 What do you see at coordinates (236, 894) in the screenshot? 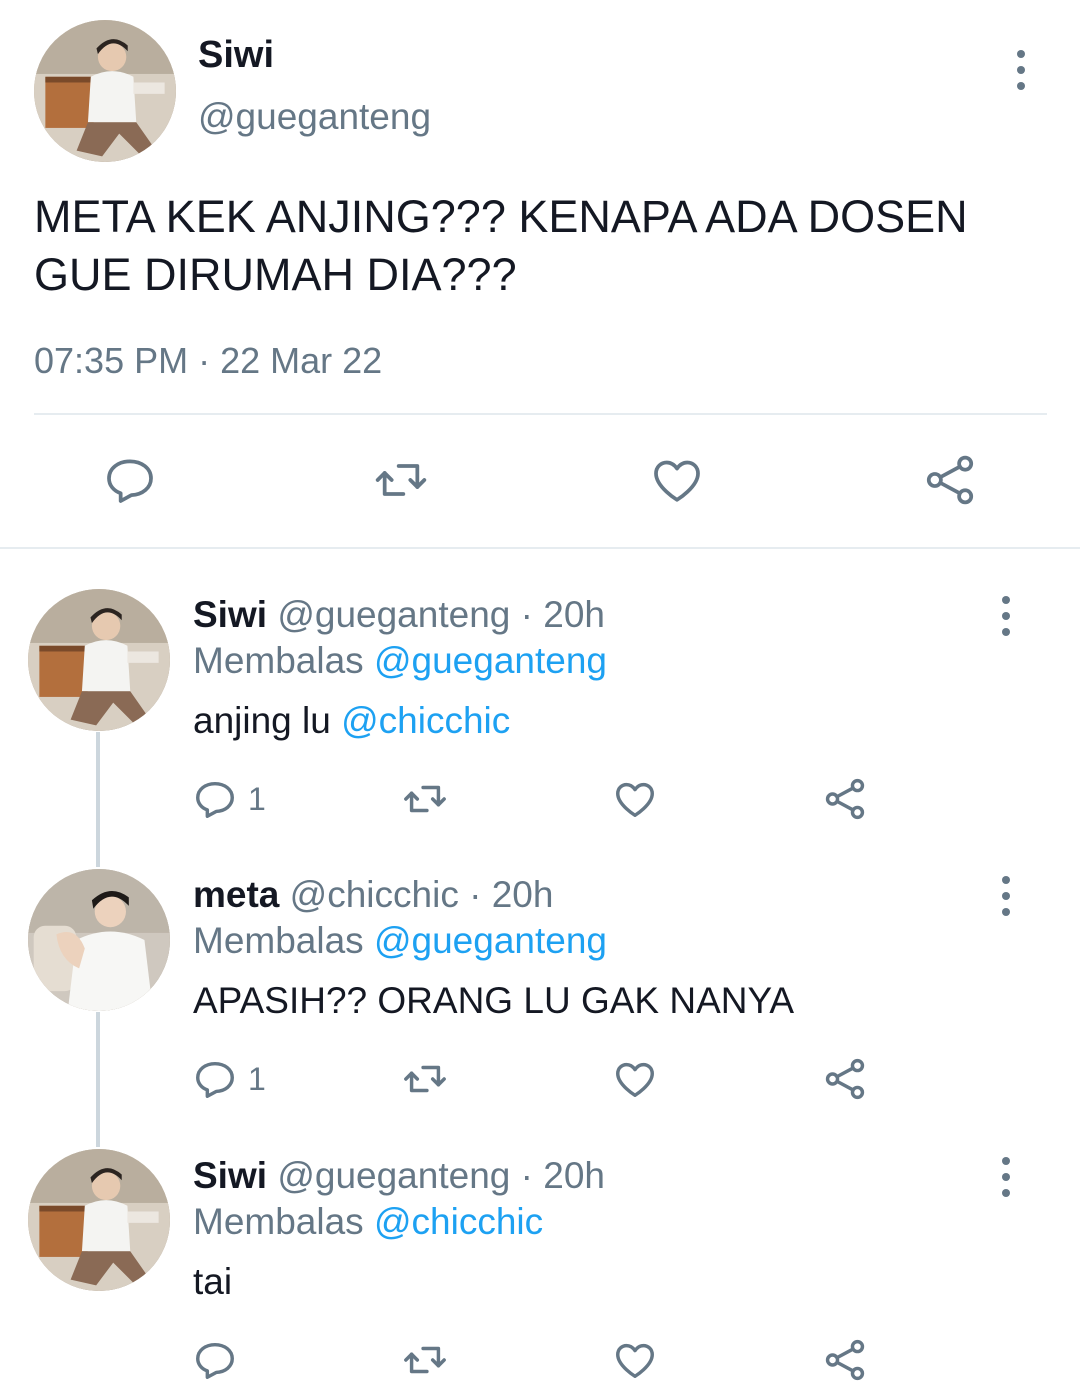
I see `reply-author-name: meta` at bounding box center [236, 894].